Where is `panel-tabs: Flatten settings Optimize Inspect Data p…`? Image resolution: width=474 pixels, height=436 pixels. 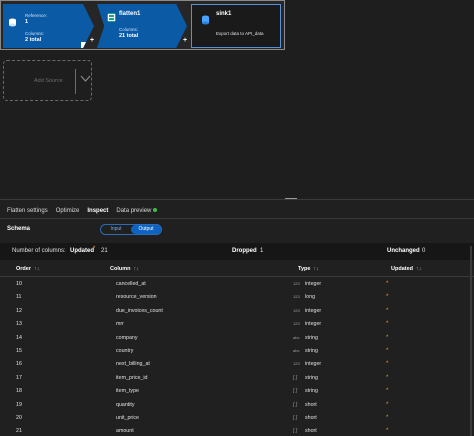
panel-tabs: Flatten settings Optimize Inspect Data p… is located at coordinates (82, 211).